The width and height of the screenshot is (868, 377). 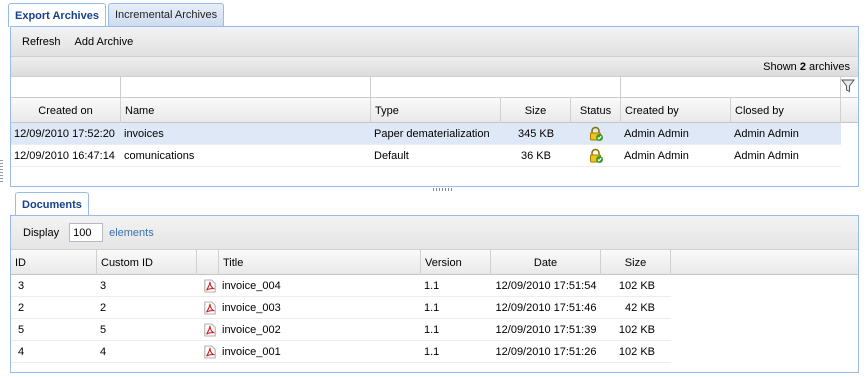 What do you see at coordinates (251, 308) in the screenshot?
I see `cell-title: invoice_003` at bounding box center [251, 308].